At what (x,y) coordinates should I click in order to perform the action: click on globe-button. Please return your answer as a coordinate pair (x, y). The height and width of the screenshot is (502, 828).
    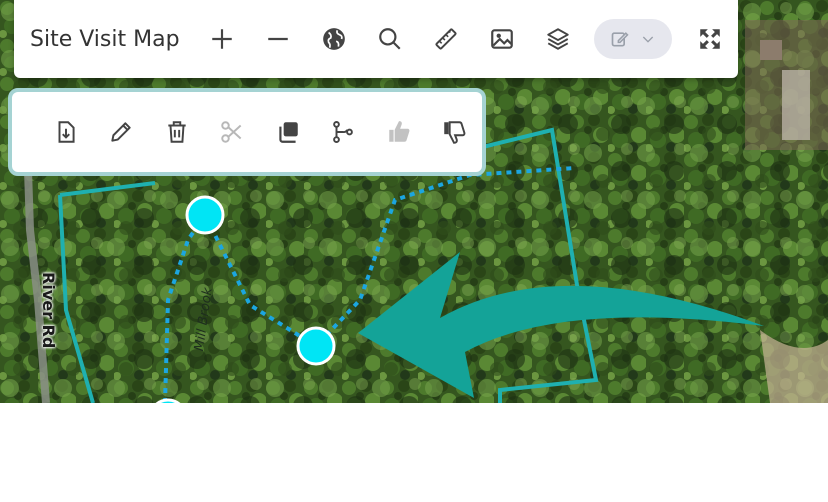
    Looking at the image, I should click on (334, 39).